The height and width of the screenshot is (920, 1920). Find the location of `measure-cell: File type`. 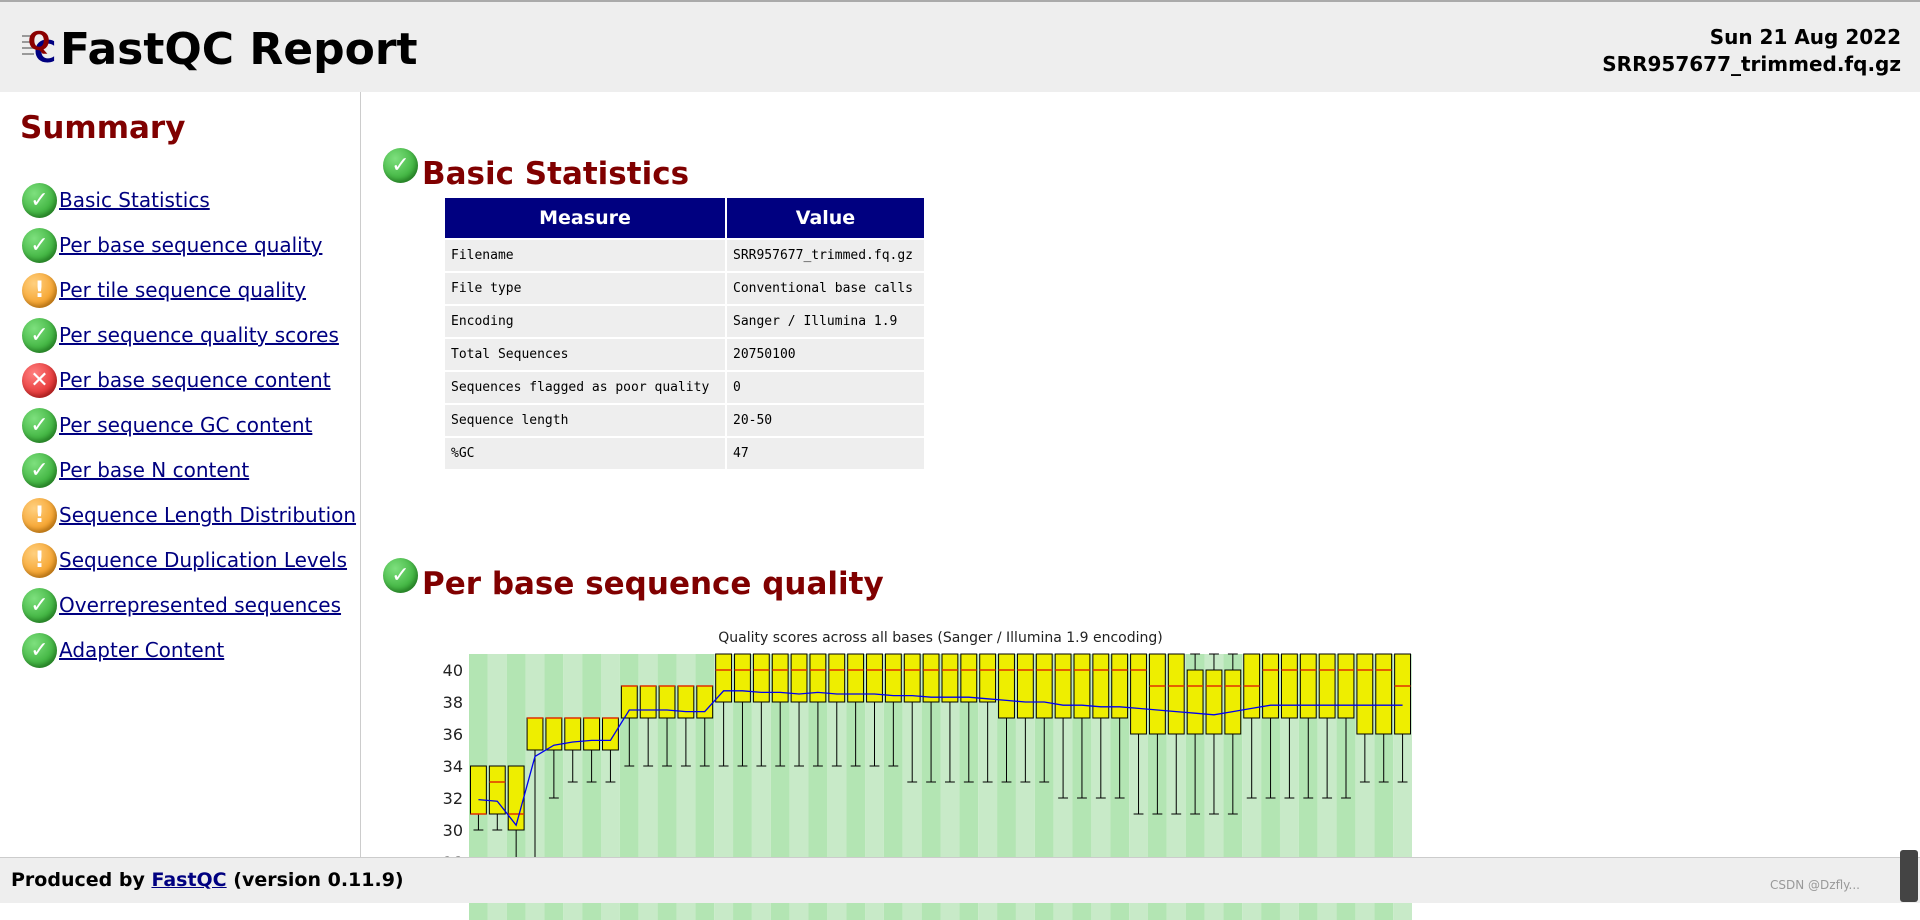

measure-cell: File type is located at coordinates (585, 288).